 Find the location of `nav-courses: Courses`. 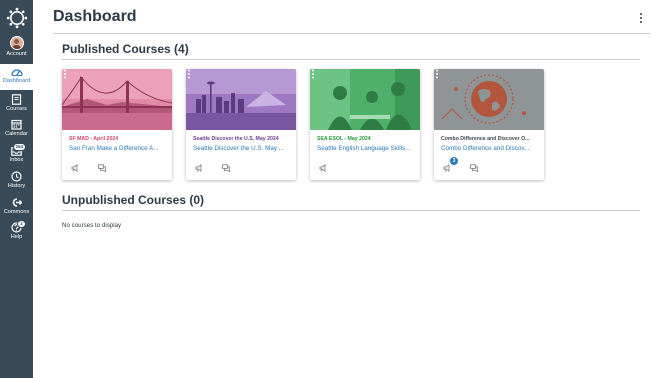

nav-courses: Courses is located at coordinates (16, 105).